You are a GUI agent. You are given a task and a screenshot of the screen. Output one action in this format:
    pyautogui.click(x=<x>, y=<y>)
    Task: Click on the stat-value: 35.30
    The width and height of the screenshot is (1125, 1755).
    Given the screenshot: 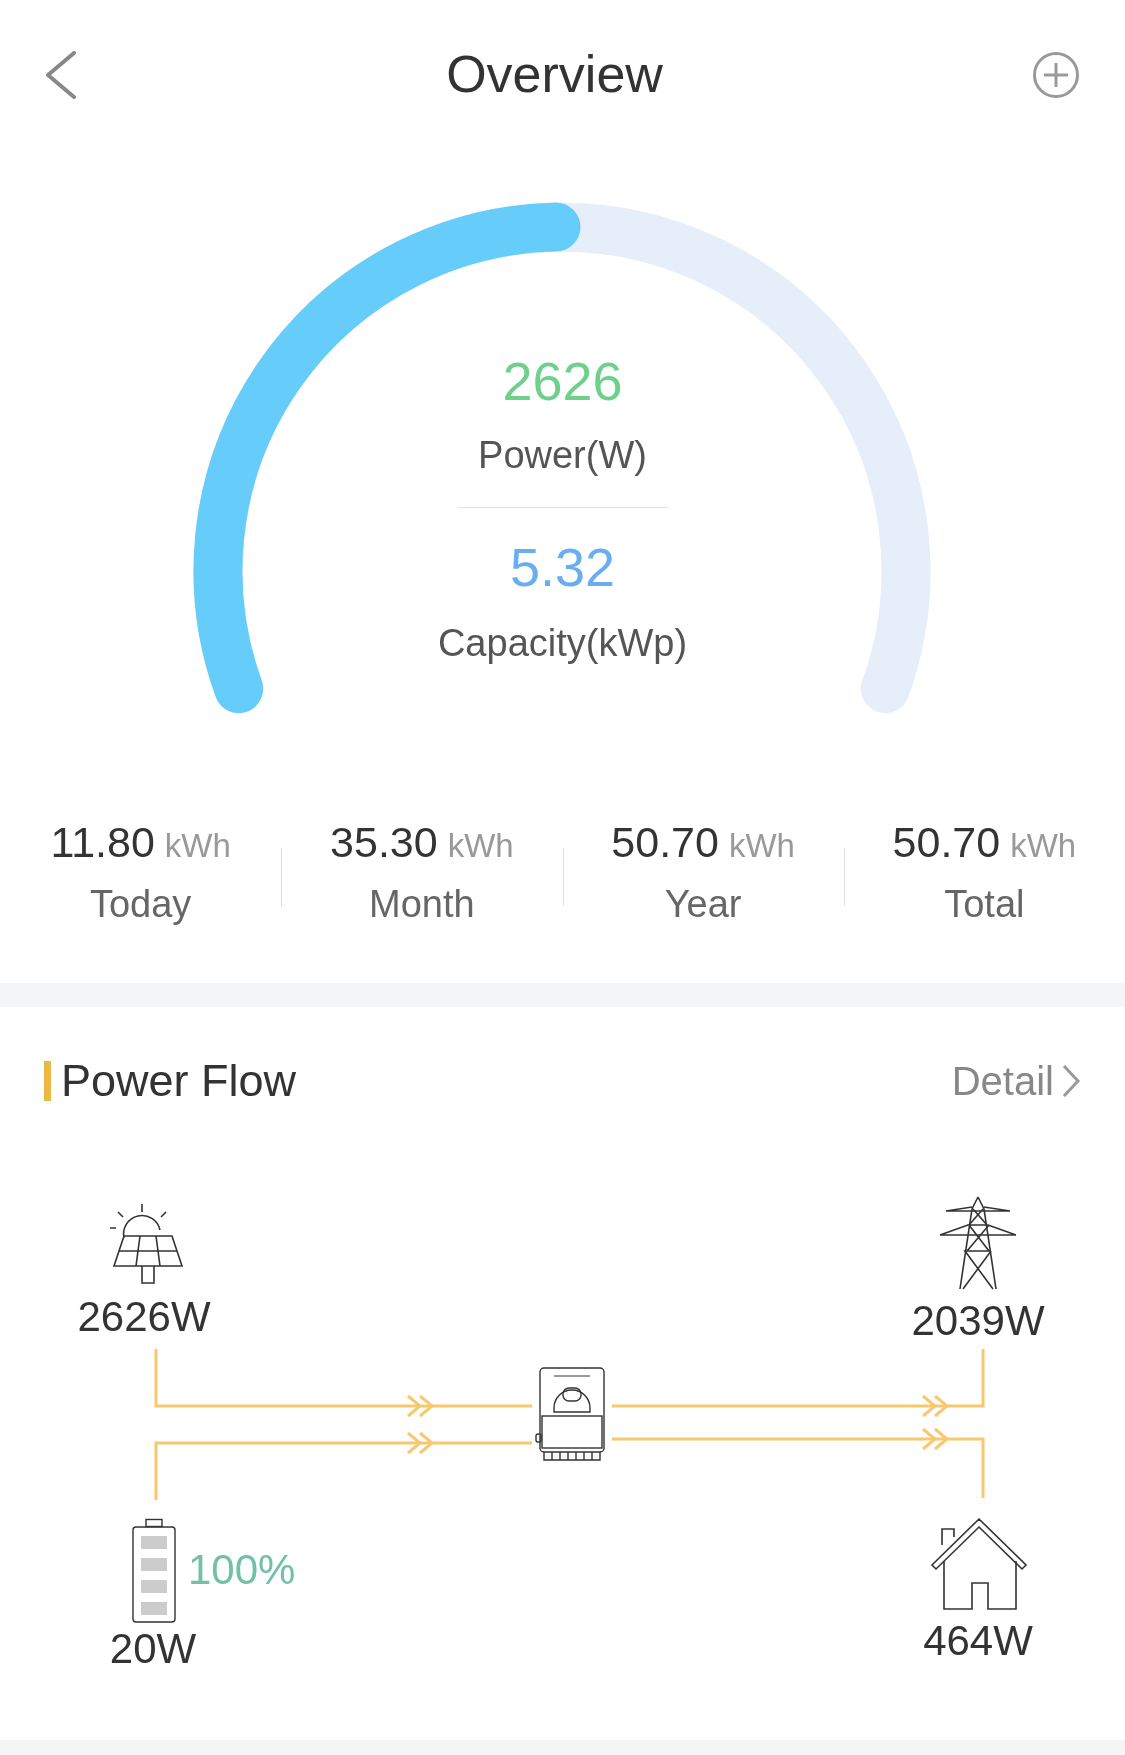 What is the action you would take?
    pyautogui.click(x=384, y=842)
    